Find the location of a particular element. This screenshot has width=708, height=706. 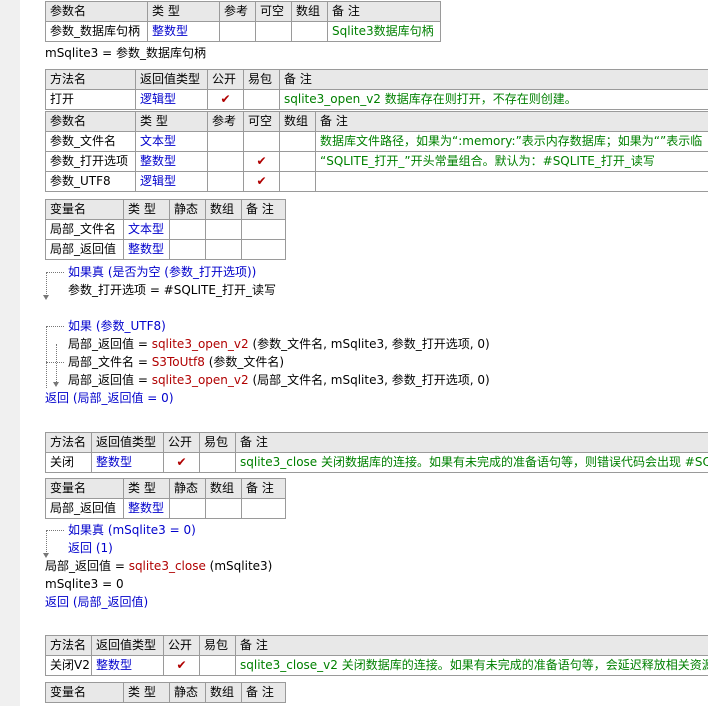

code-line: 参数_打开选项 = #SQLITE_打开_读写 is located at coordinates (172, 290).